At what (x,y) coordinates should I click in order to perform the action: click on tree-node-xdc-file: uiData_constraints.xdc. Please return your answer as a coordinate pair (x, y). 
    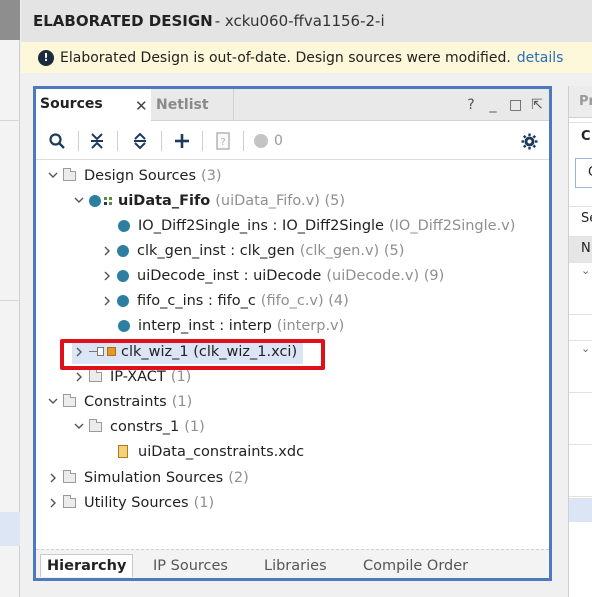
    Looking at the image, I should click on (211, 451).